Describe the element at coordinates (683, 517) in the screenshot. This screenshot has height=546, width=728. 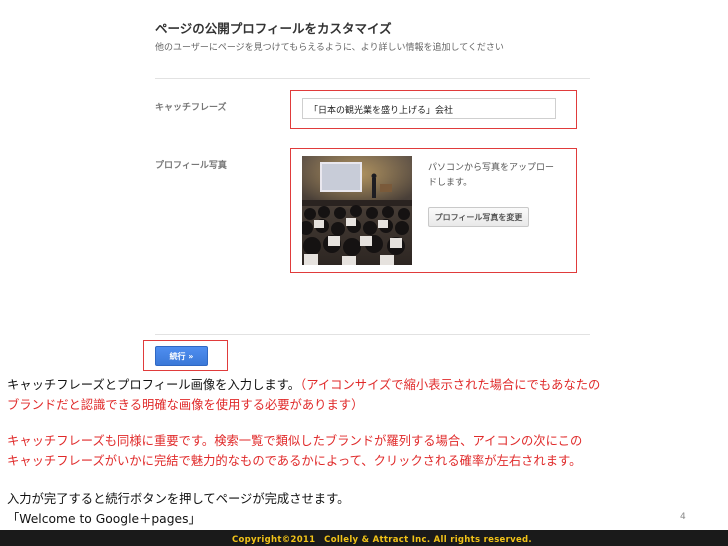
I see `page-number: 4` at that location.